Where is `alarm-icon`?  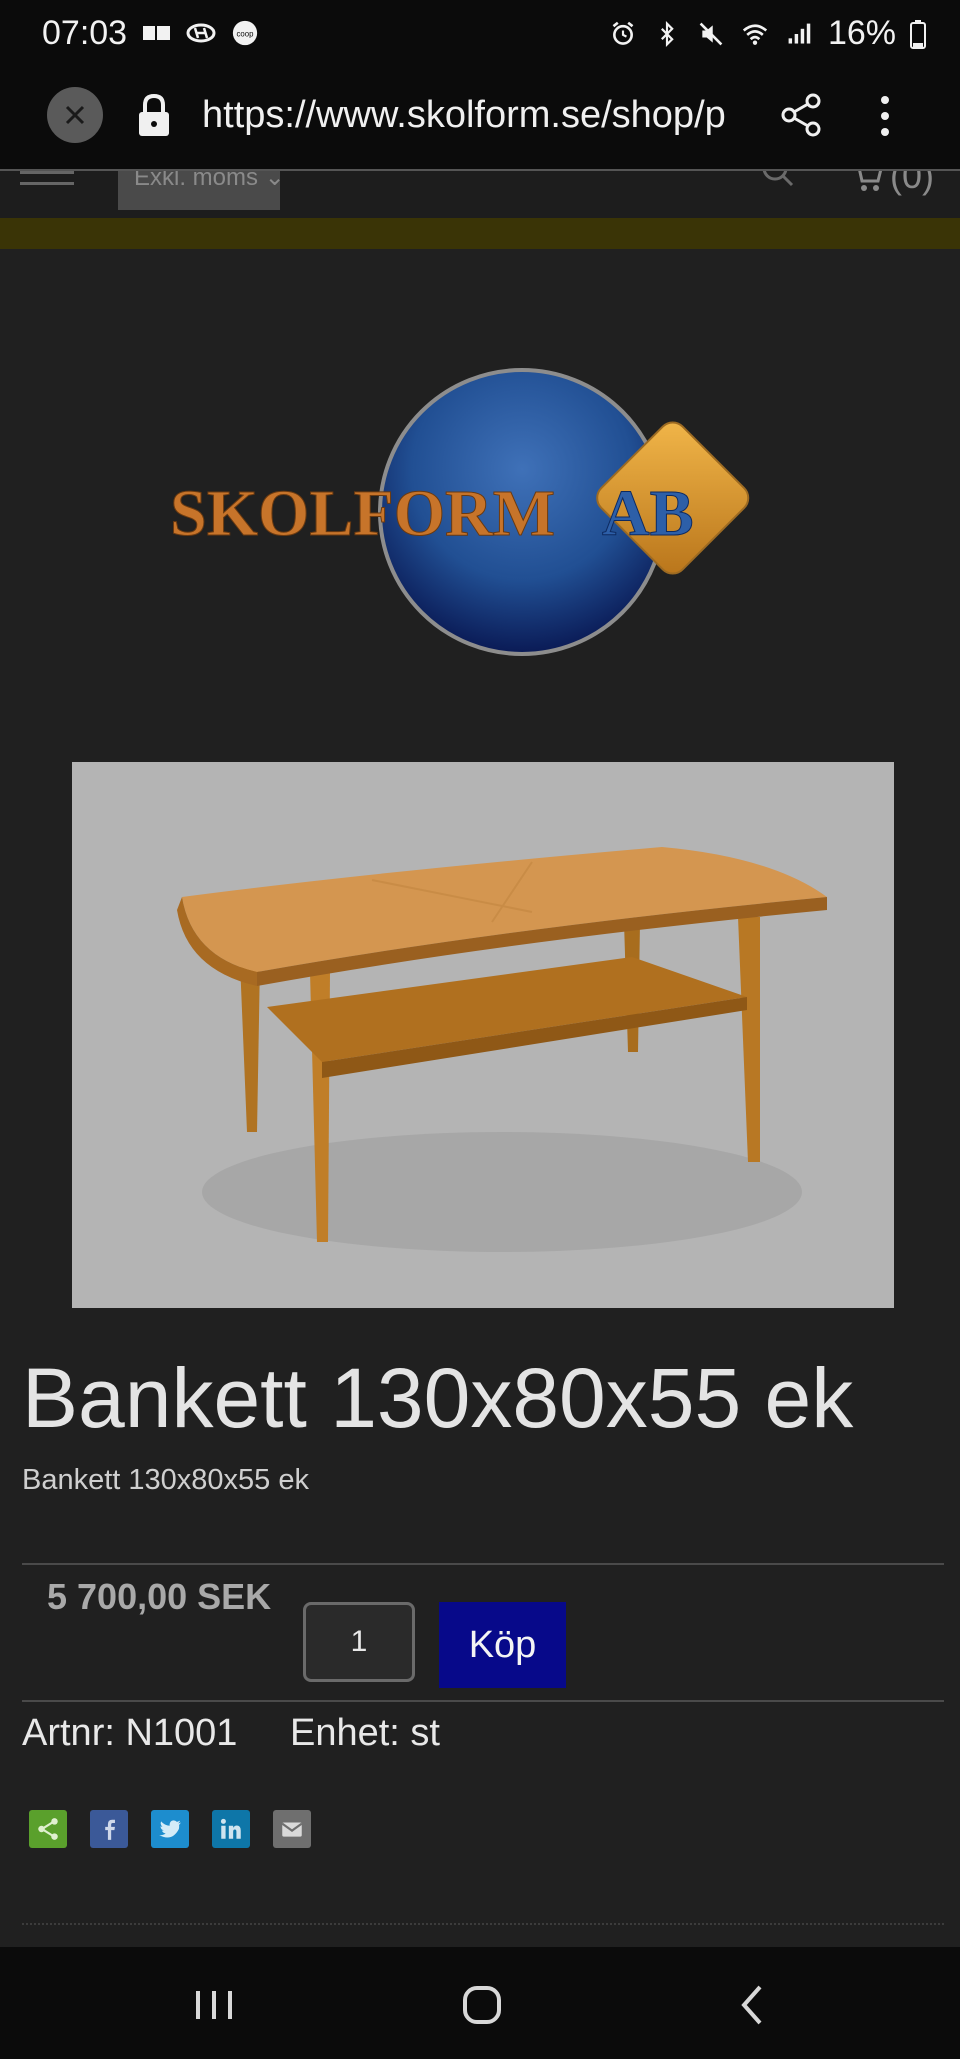
alarm-icon is located at coordinates (623, 33).